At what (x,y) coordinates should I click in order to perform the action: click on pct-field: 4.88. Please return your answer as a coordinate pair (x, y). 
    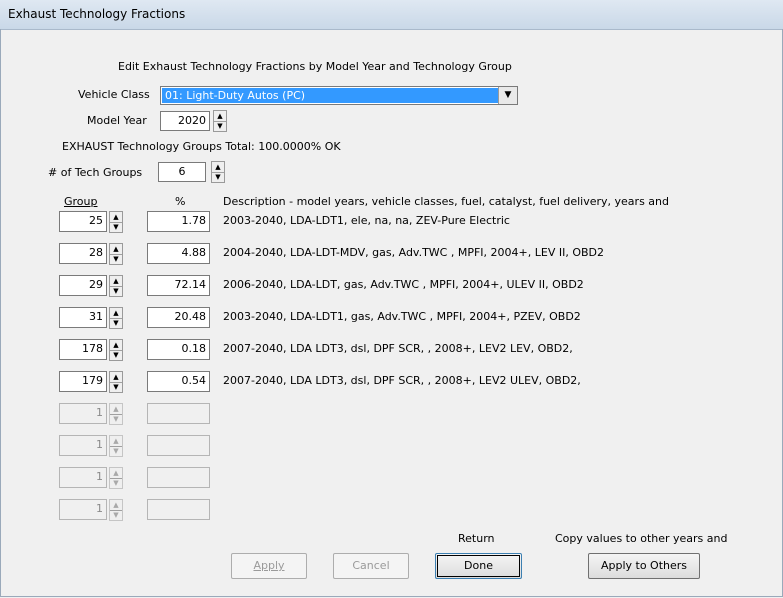
    Looking at the image, I should click on (178, 253).